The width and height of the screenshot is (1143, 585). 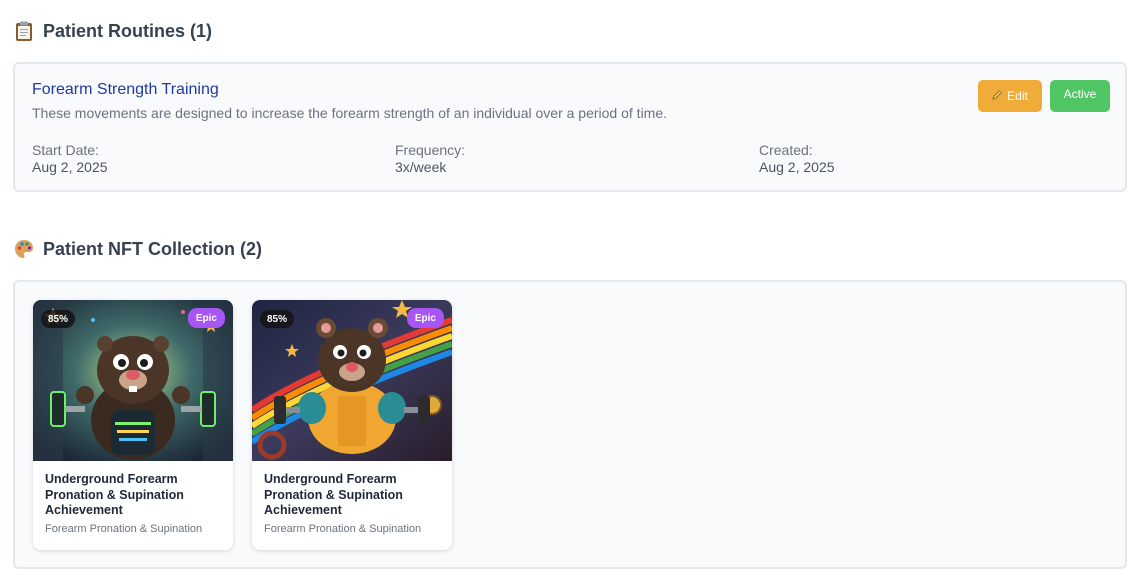 I want to click on edit-routine-button: Edit, so click(x=1010, y=96).